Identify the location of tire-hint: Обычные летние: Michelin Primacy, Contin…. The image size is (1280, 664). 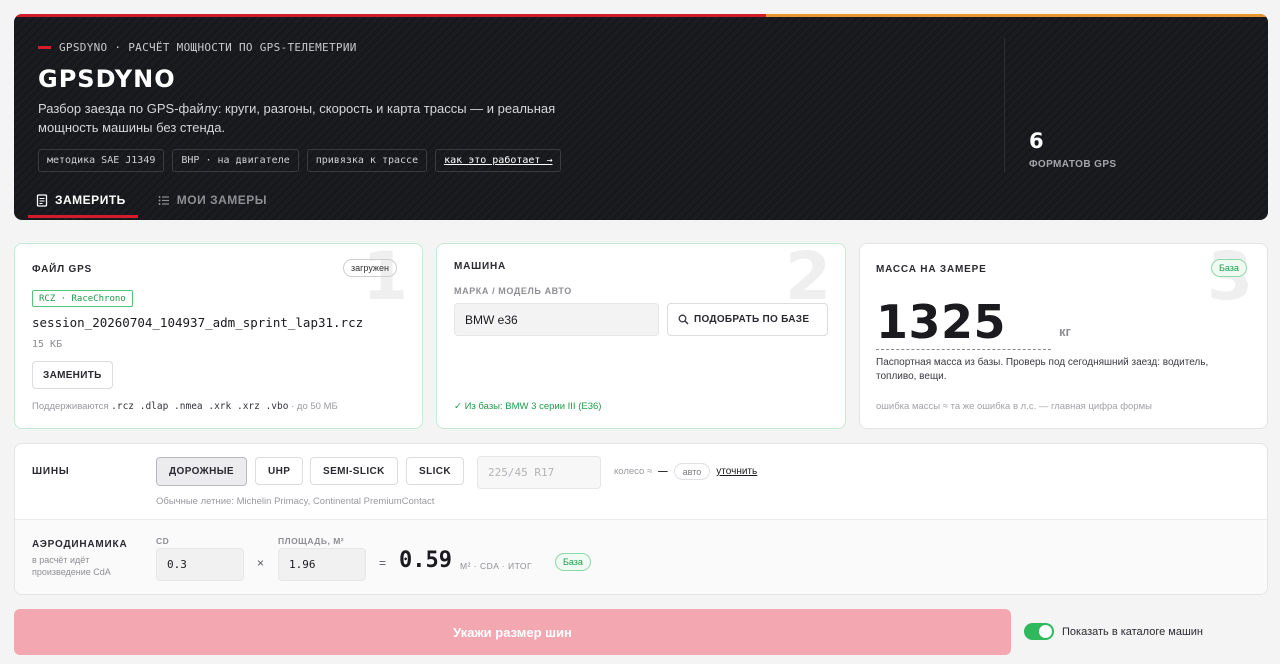
(295, 501).